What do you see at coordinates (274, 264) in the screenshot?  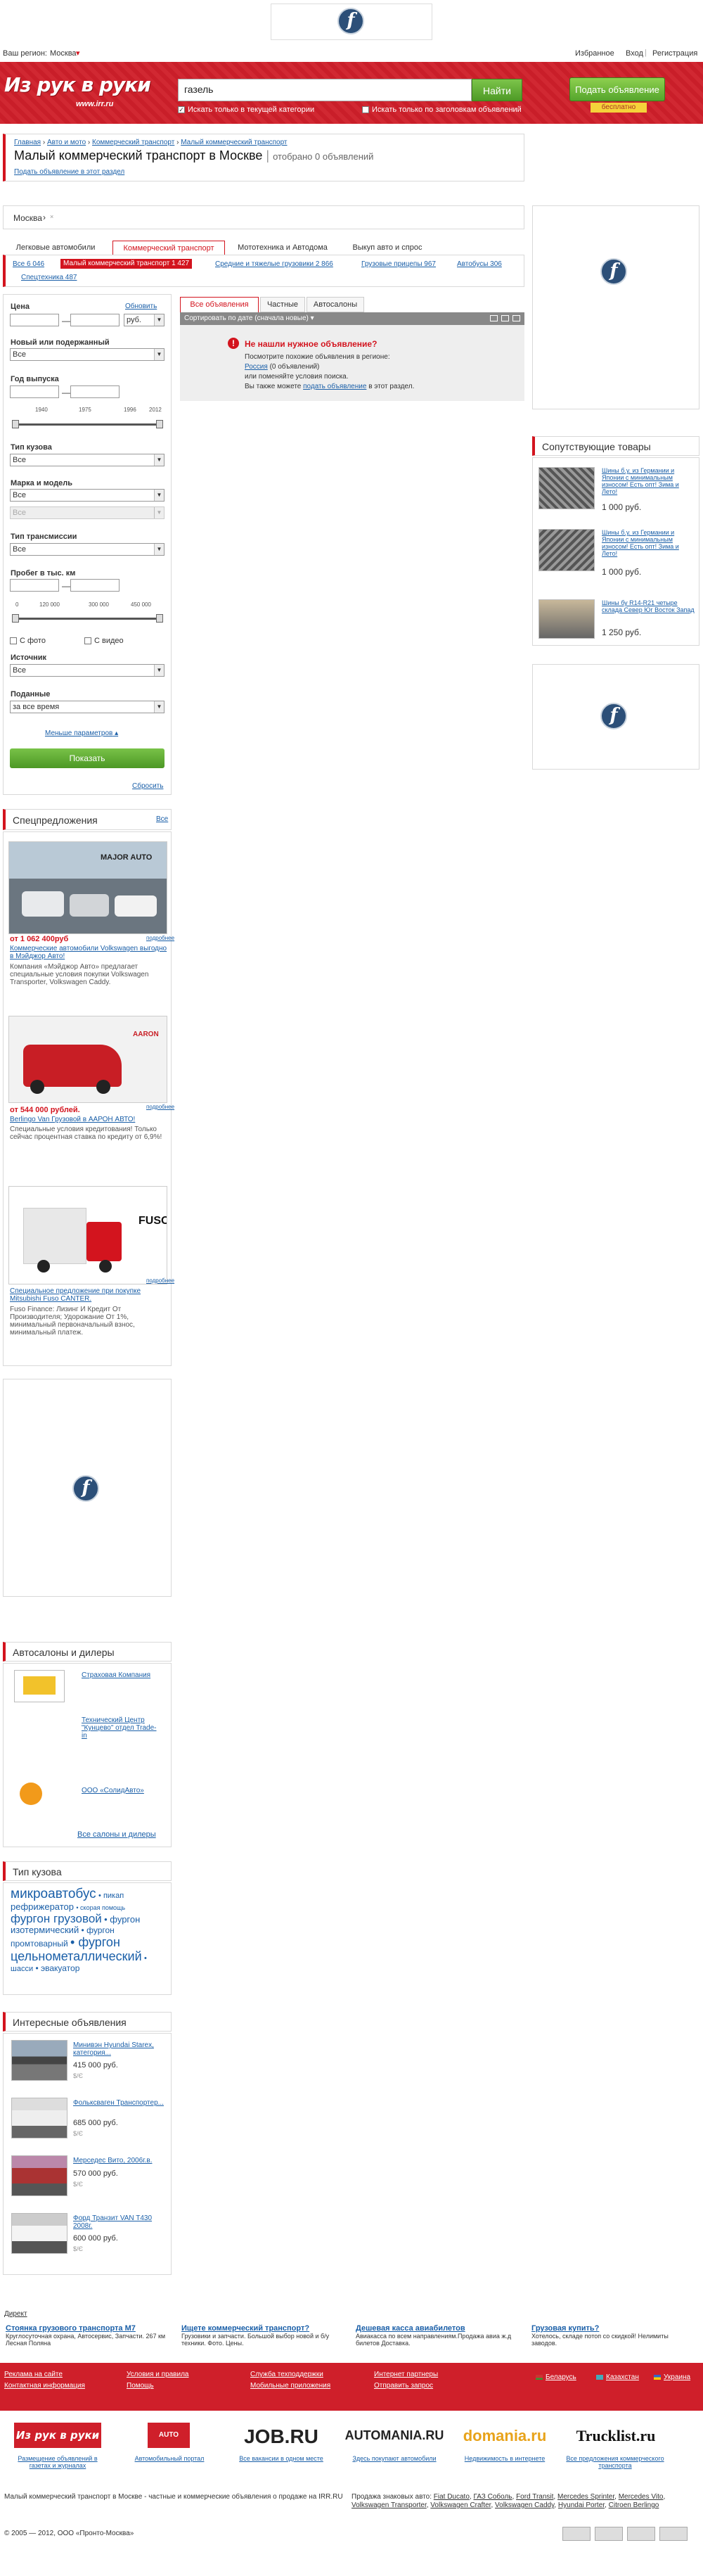 I see `subcat-trucks: Средние и тяжелые грузовики 2 866` at bounding box center [274, 264].